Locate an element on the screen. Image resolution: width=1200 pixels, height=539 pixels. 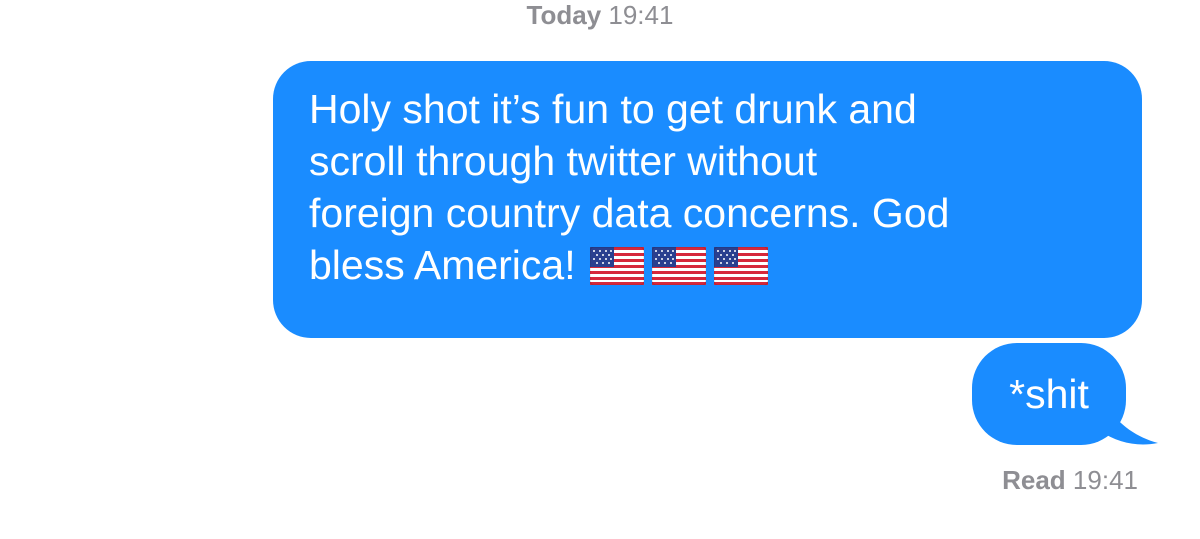
message-line-last: bless America! is located at coordinates (710, 265).